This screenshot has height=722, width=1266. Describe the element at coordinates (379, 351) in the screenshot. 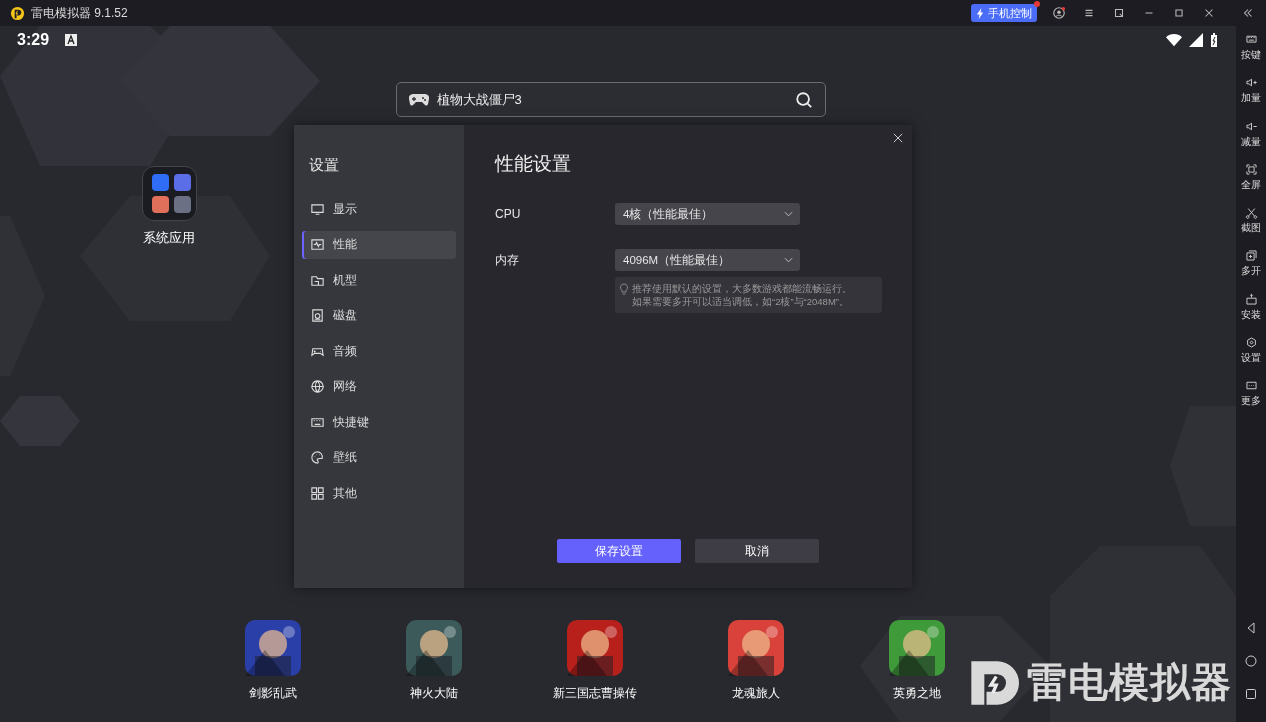

I see `settings-menu-item: 音频` at that location.